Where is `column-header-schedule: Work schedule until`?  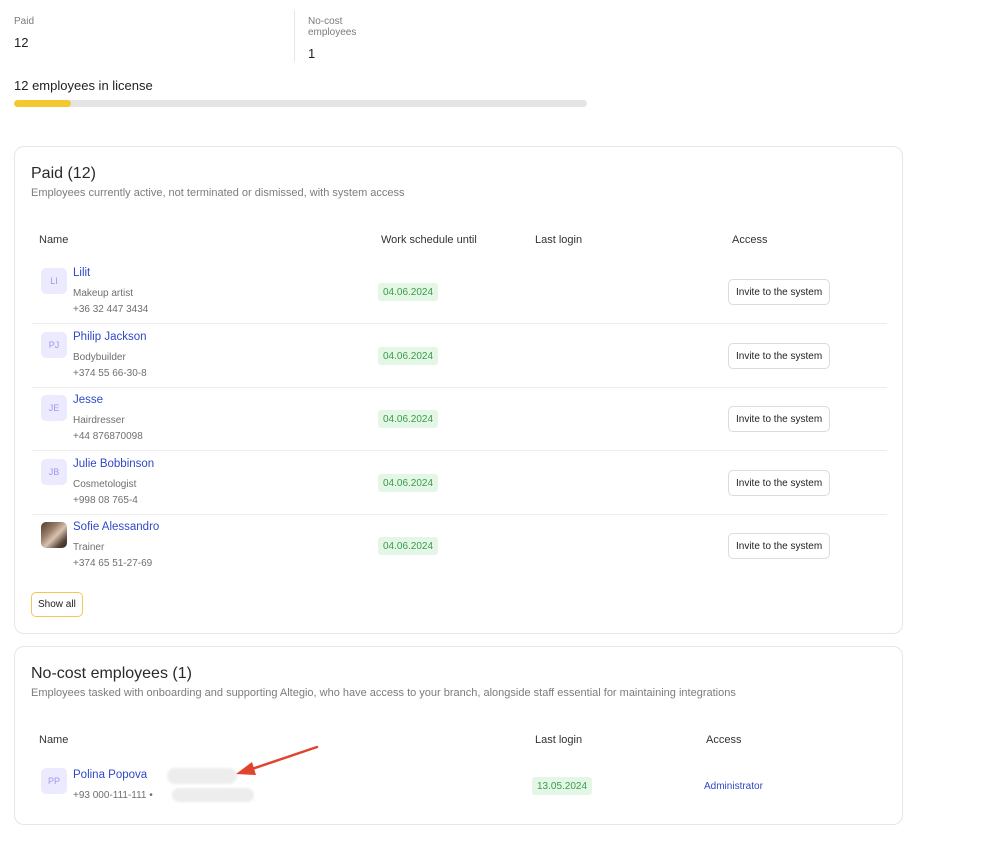 column-header-schedule: Work schedule until is located at coordinates (429, 240).